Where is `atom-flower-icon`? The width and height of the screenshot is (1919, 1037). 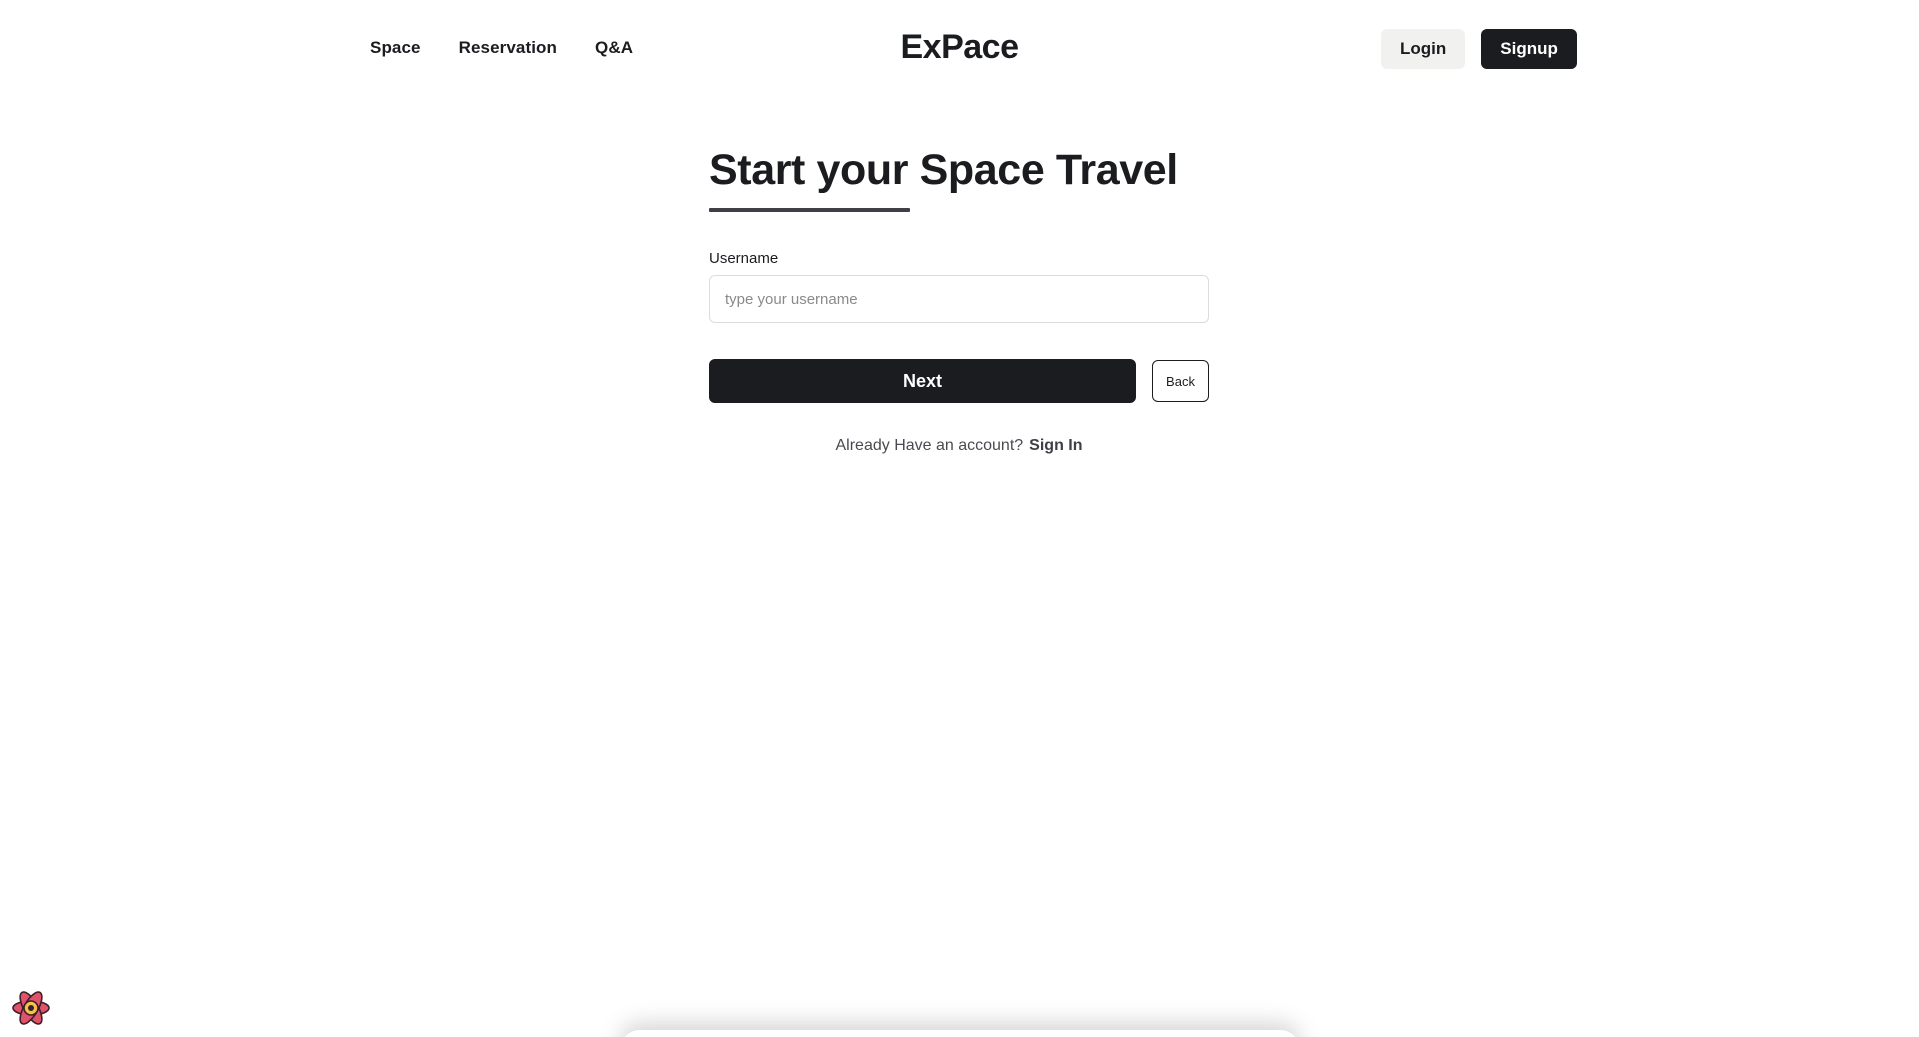
atom-flower-icon is located at coordinates (31, 1008).